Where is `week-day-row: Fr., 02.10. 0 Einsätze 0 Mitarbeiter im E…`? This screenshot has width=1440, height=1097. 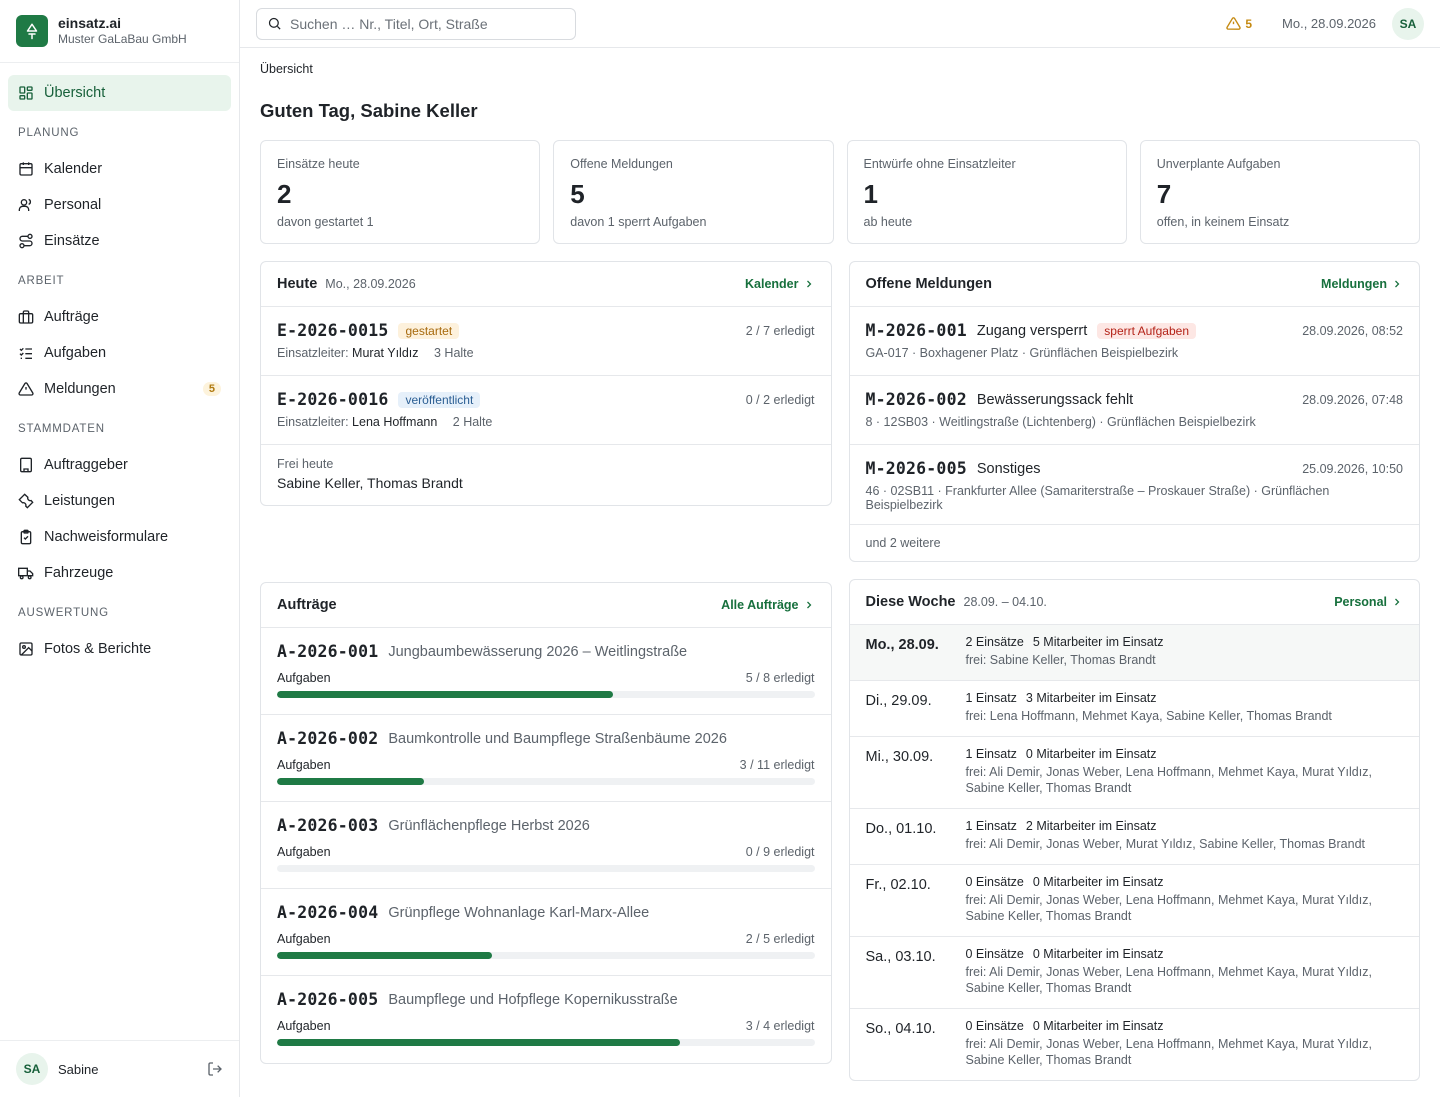 week-day-row: Fr., 02.10. 0 Einsätze 0 Mitarbeiter im E… is located at coordinates (1134, 901).